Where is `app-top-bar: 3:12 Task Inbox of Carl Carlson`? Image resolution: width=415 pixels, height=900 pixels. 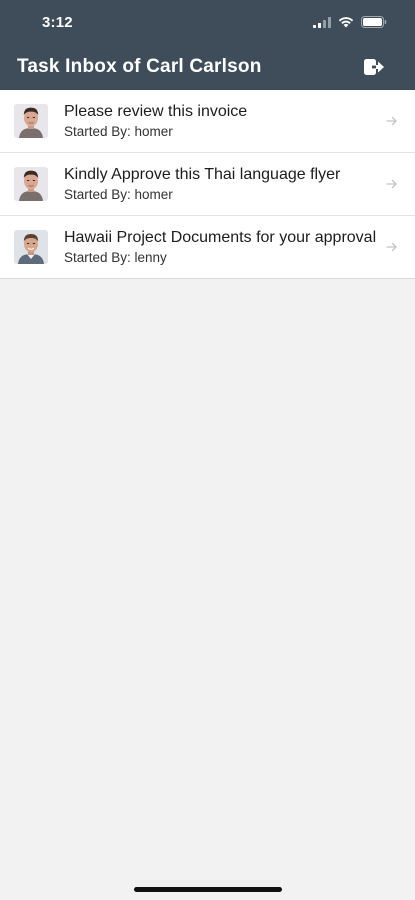 app-top-bar: 3:12 Task Inbox of Carl Carlson is located at coordinates (207, 45).